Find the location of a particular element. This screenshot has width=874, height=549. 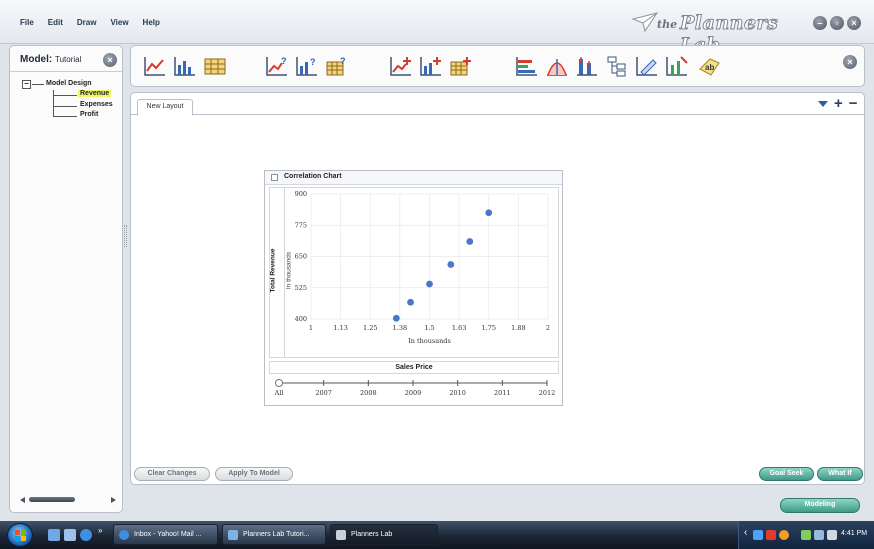

messenger-icon is located at coordinates (784, 535).